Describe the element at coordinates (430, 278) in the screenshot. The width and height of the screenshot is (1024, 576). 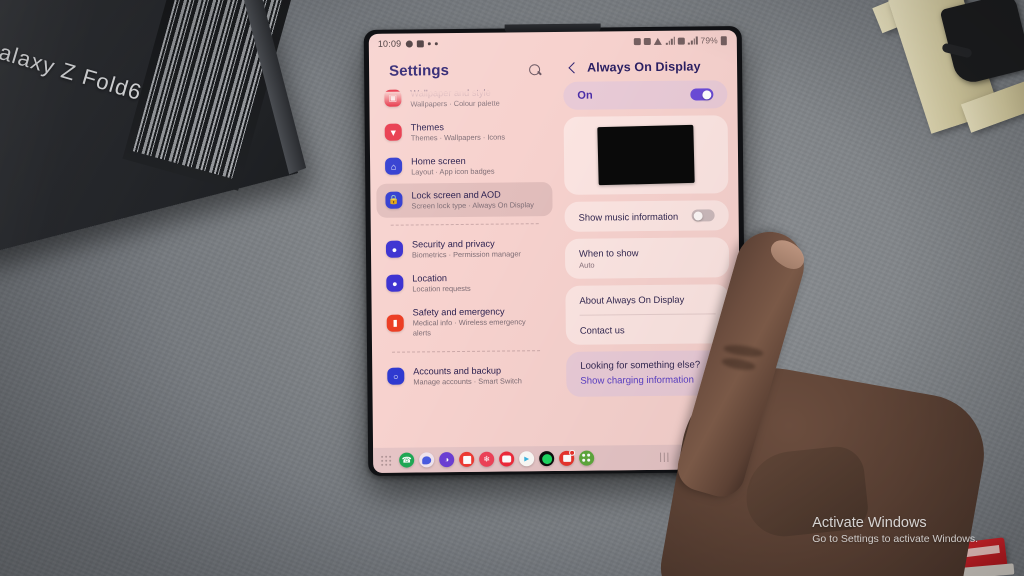
I see `sidebar-item-label: Location` at that location.